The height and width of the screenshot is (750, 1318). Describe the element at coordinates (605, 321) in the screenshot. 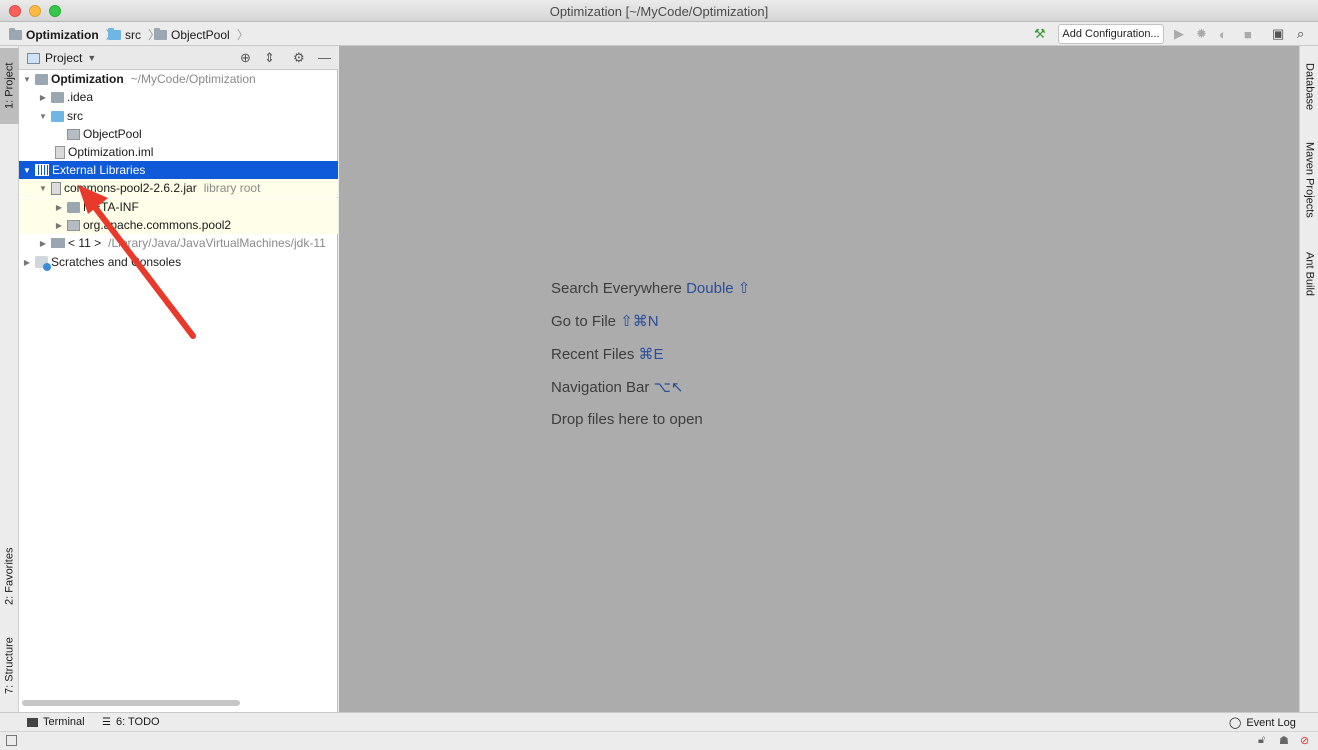

I see `hint-go-to-file: Go to File ⇧⌘N` at that location.